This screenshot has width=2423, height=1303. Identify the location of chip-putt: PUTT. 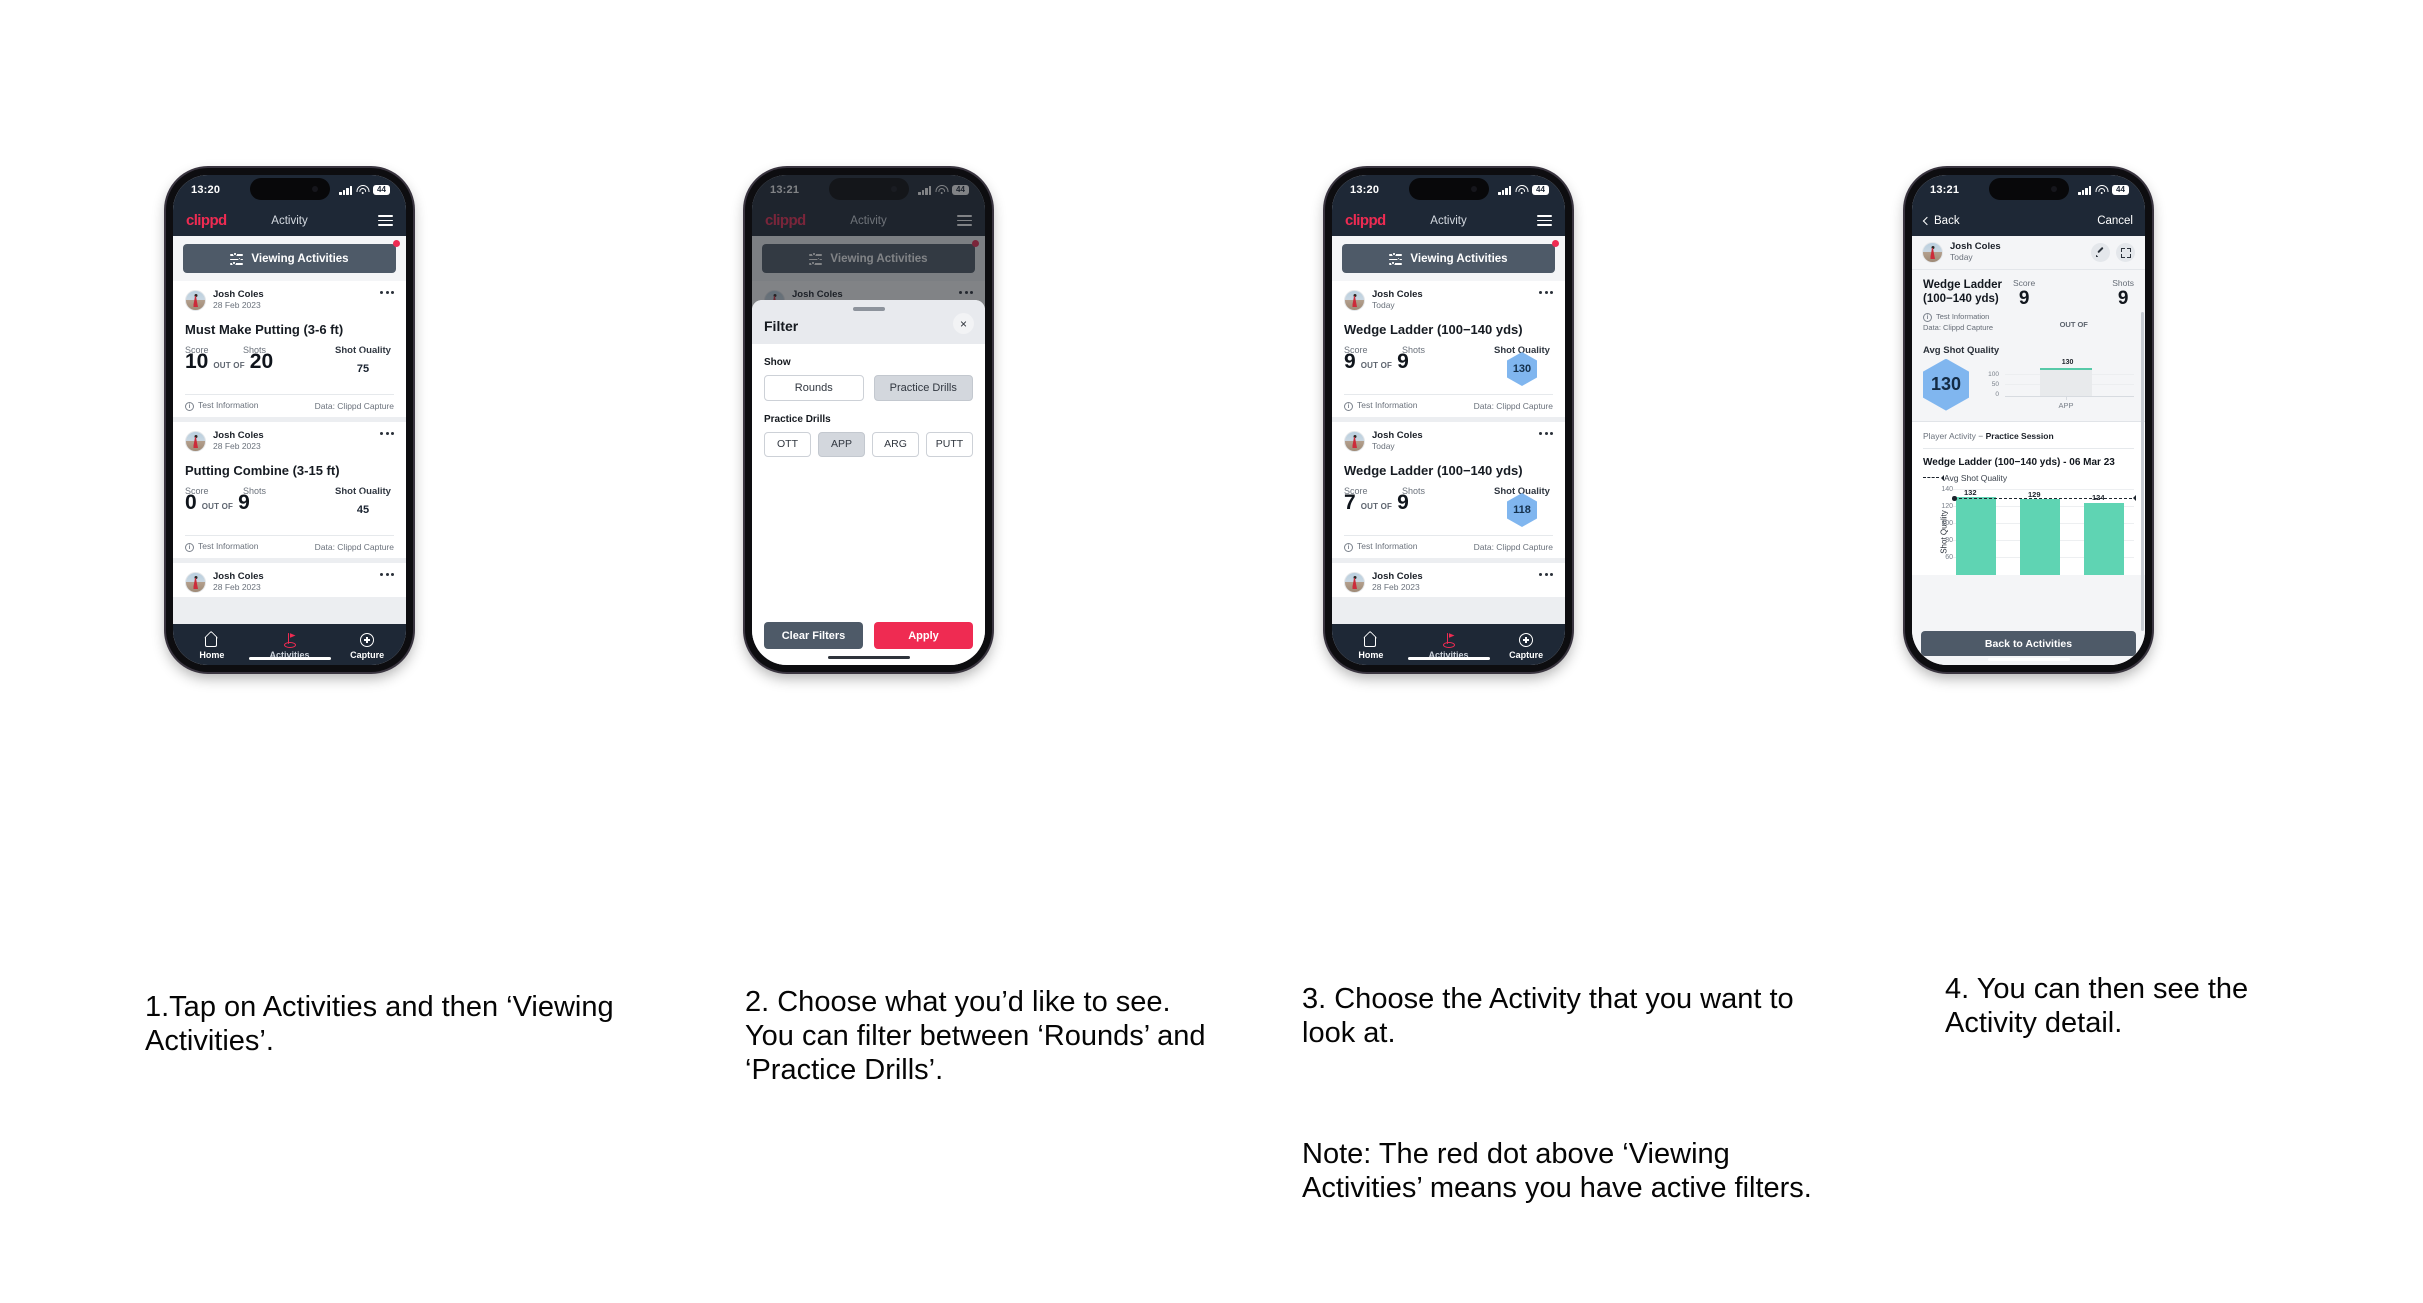
(949, 444).